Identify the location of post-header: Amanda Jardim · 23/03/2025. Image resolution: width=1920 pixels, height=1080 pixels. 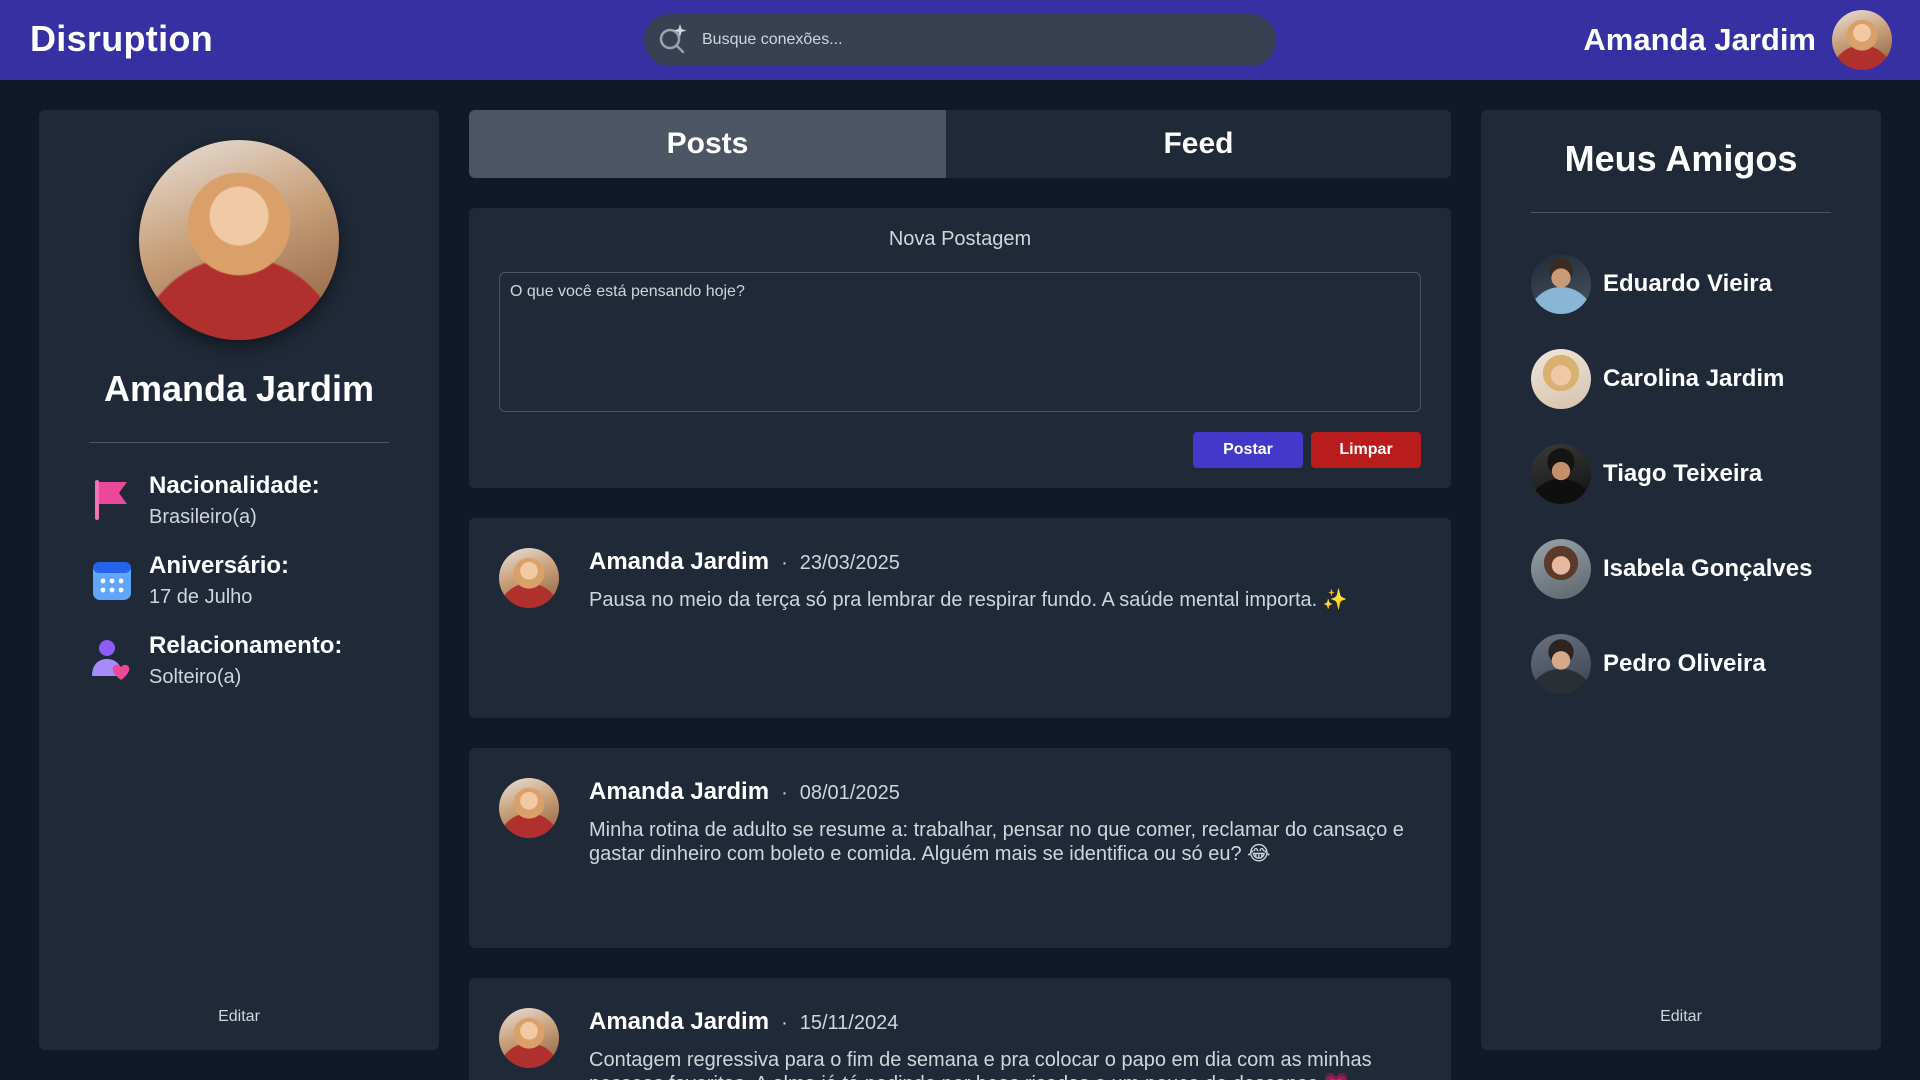
(744, 562).